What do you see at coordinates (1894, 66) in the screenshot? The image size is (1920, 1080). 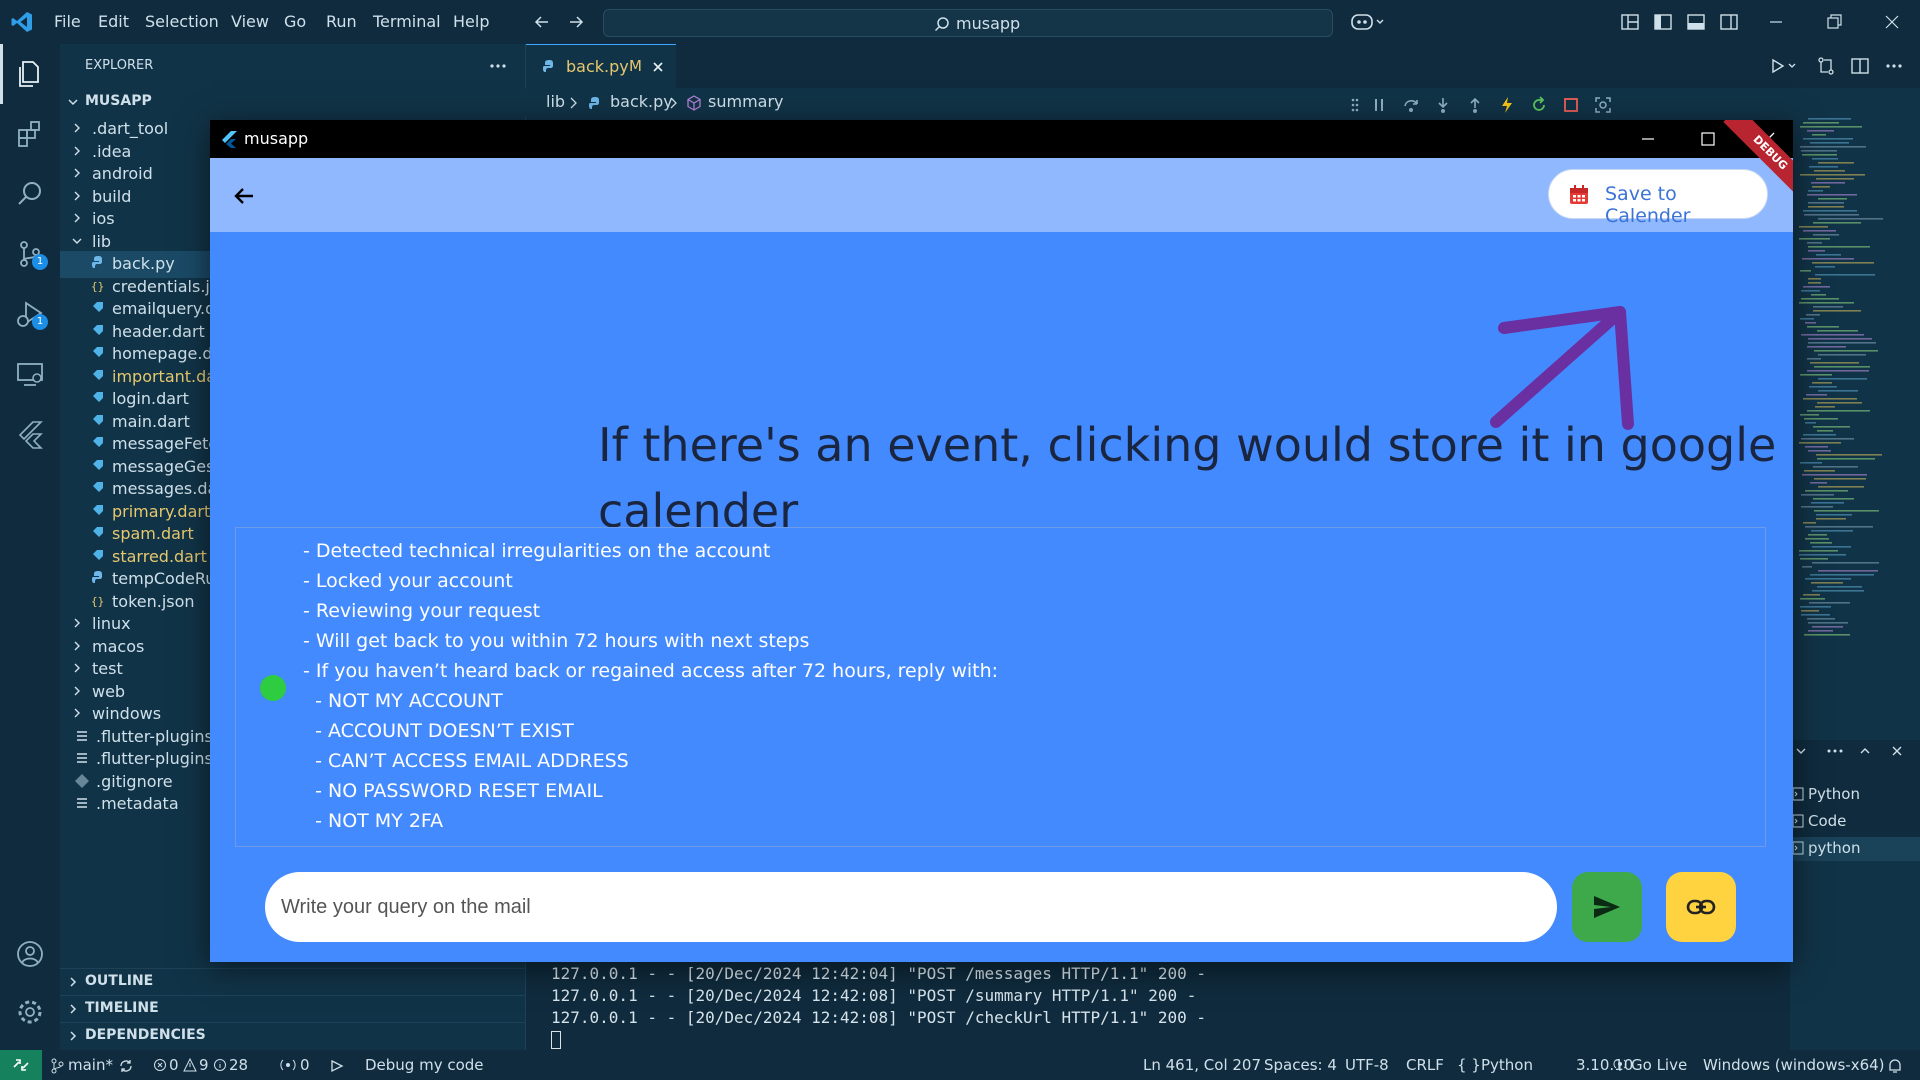 I see `editor-more-actions-icon` at bounding box center [1894, 66].